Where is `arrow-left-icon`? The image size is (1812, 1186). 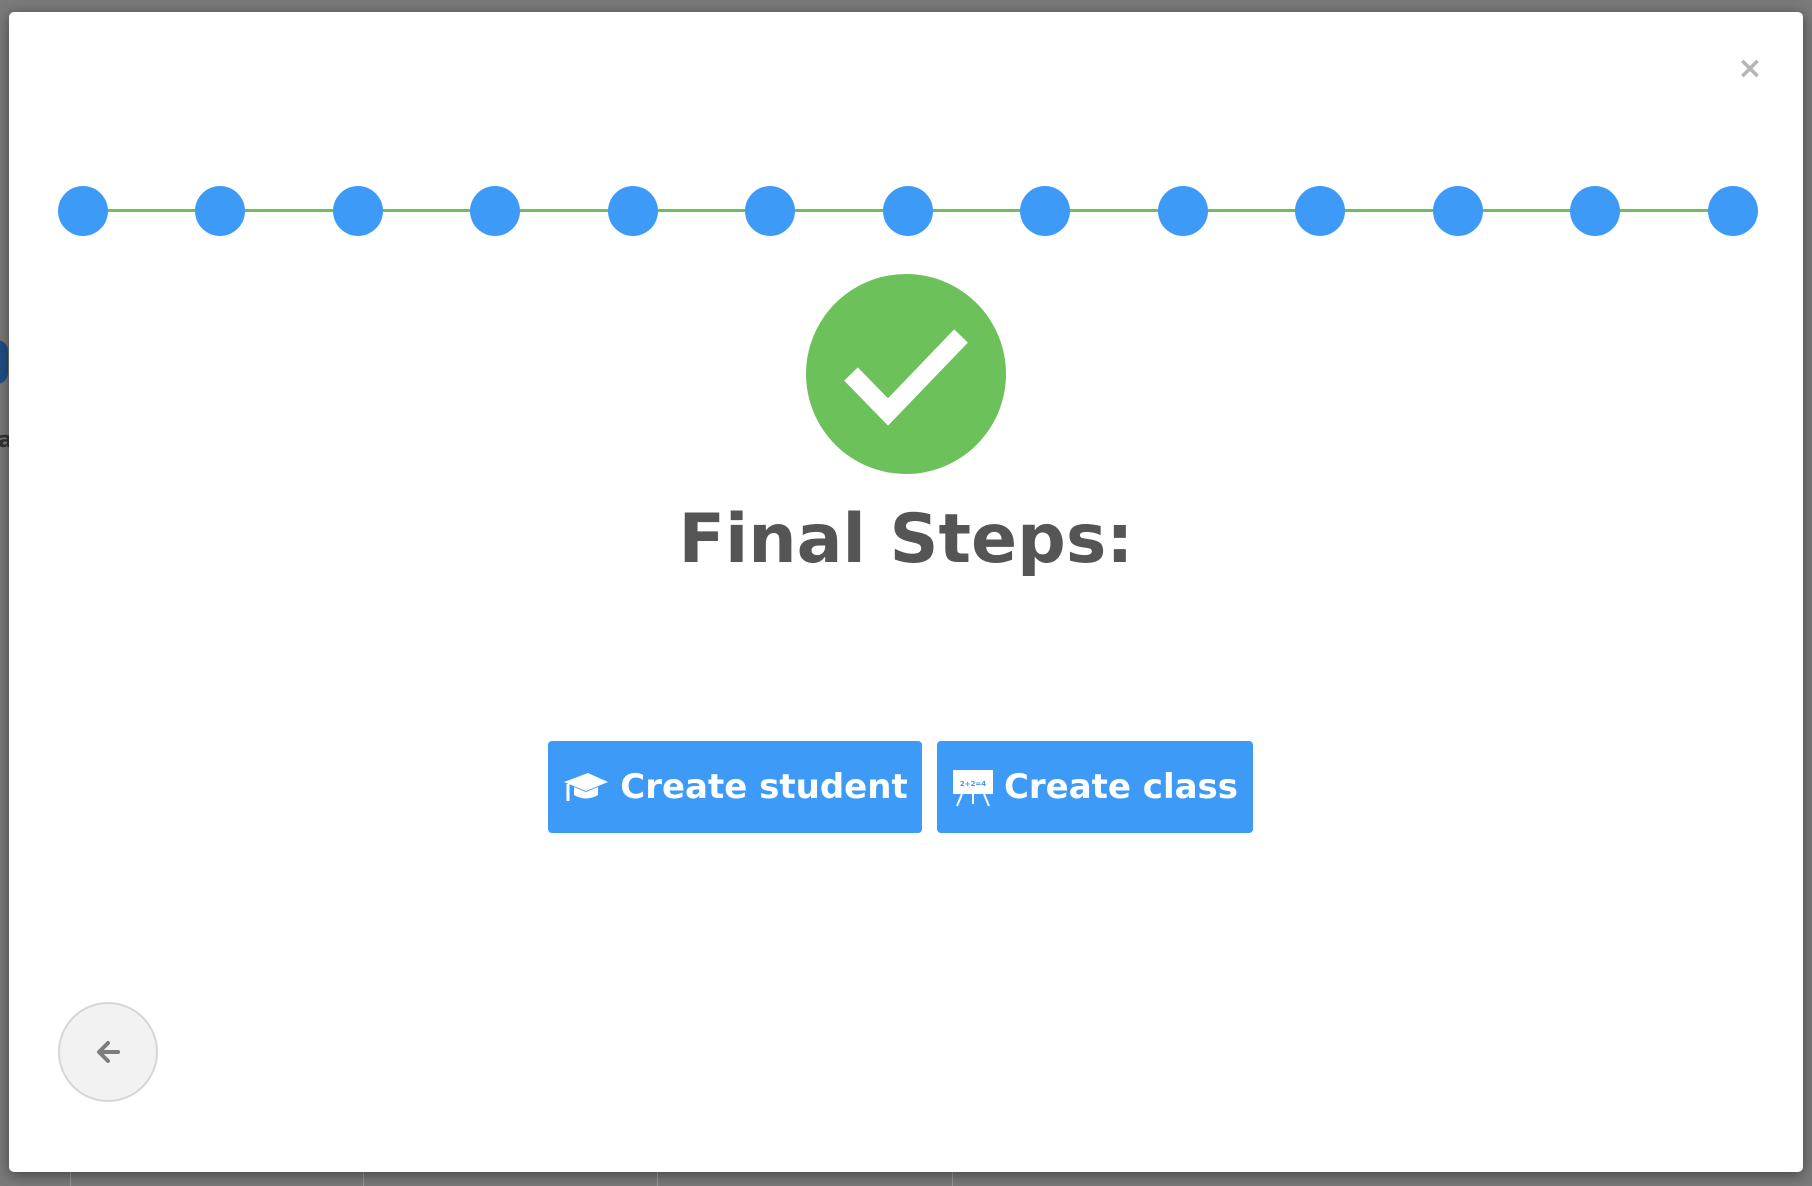
arrow-left-icon is located at coordinates (108, 1052).